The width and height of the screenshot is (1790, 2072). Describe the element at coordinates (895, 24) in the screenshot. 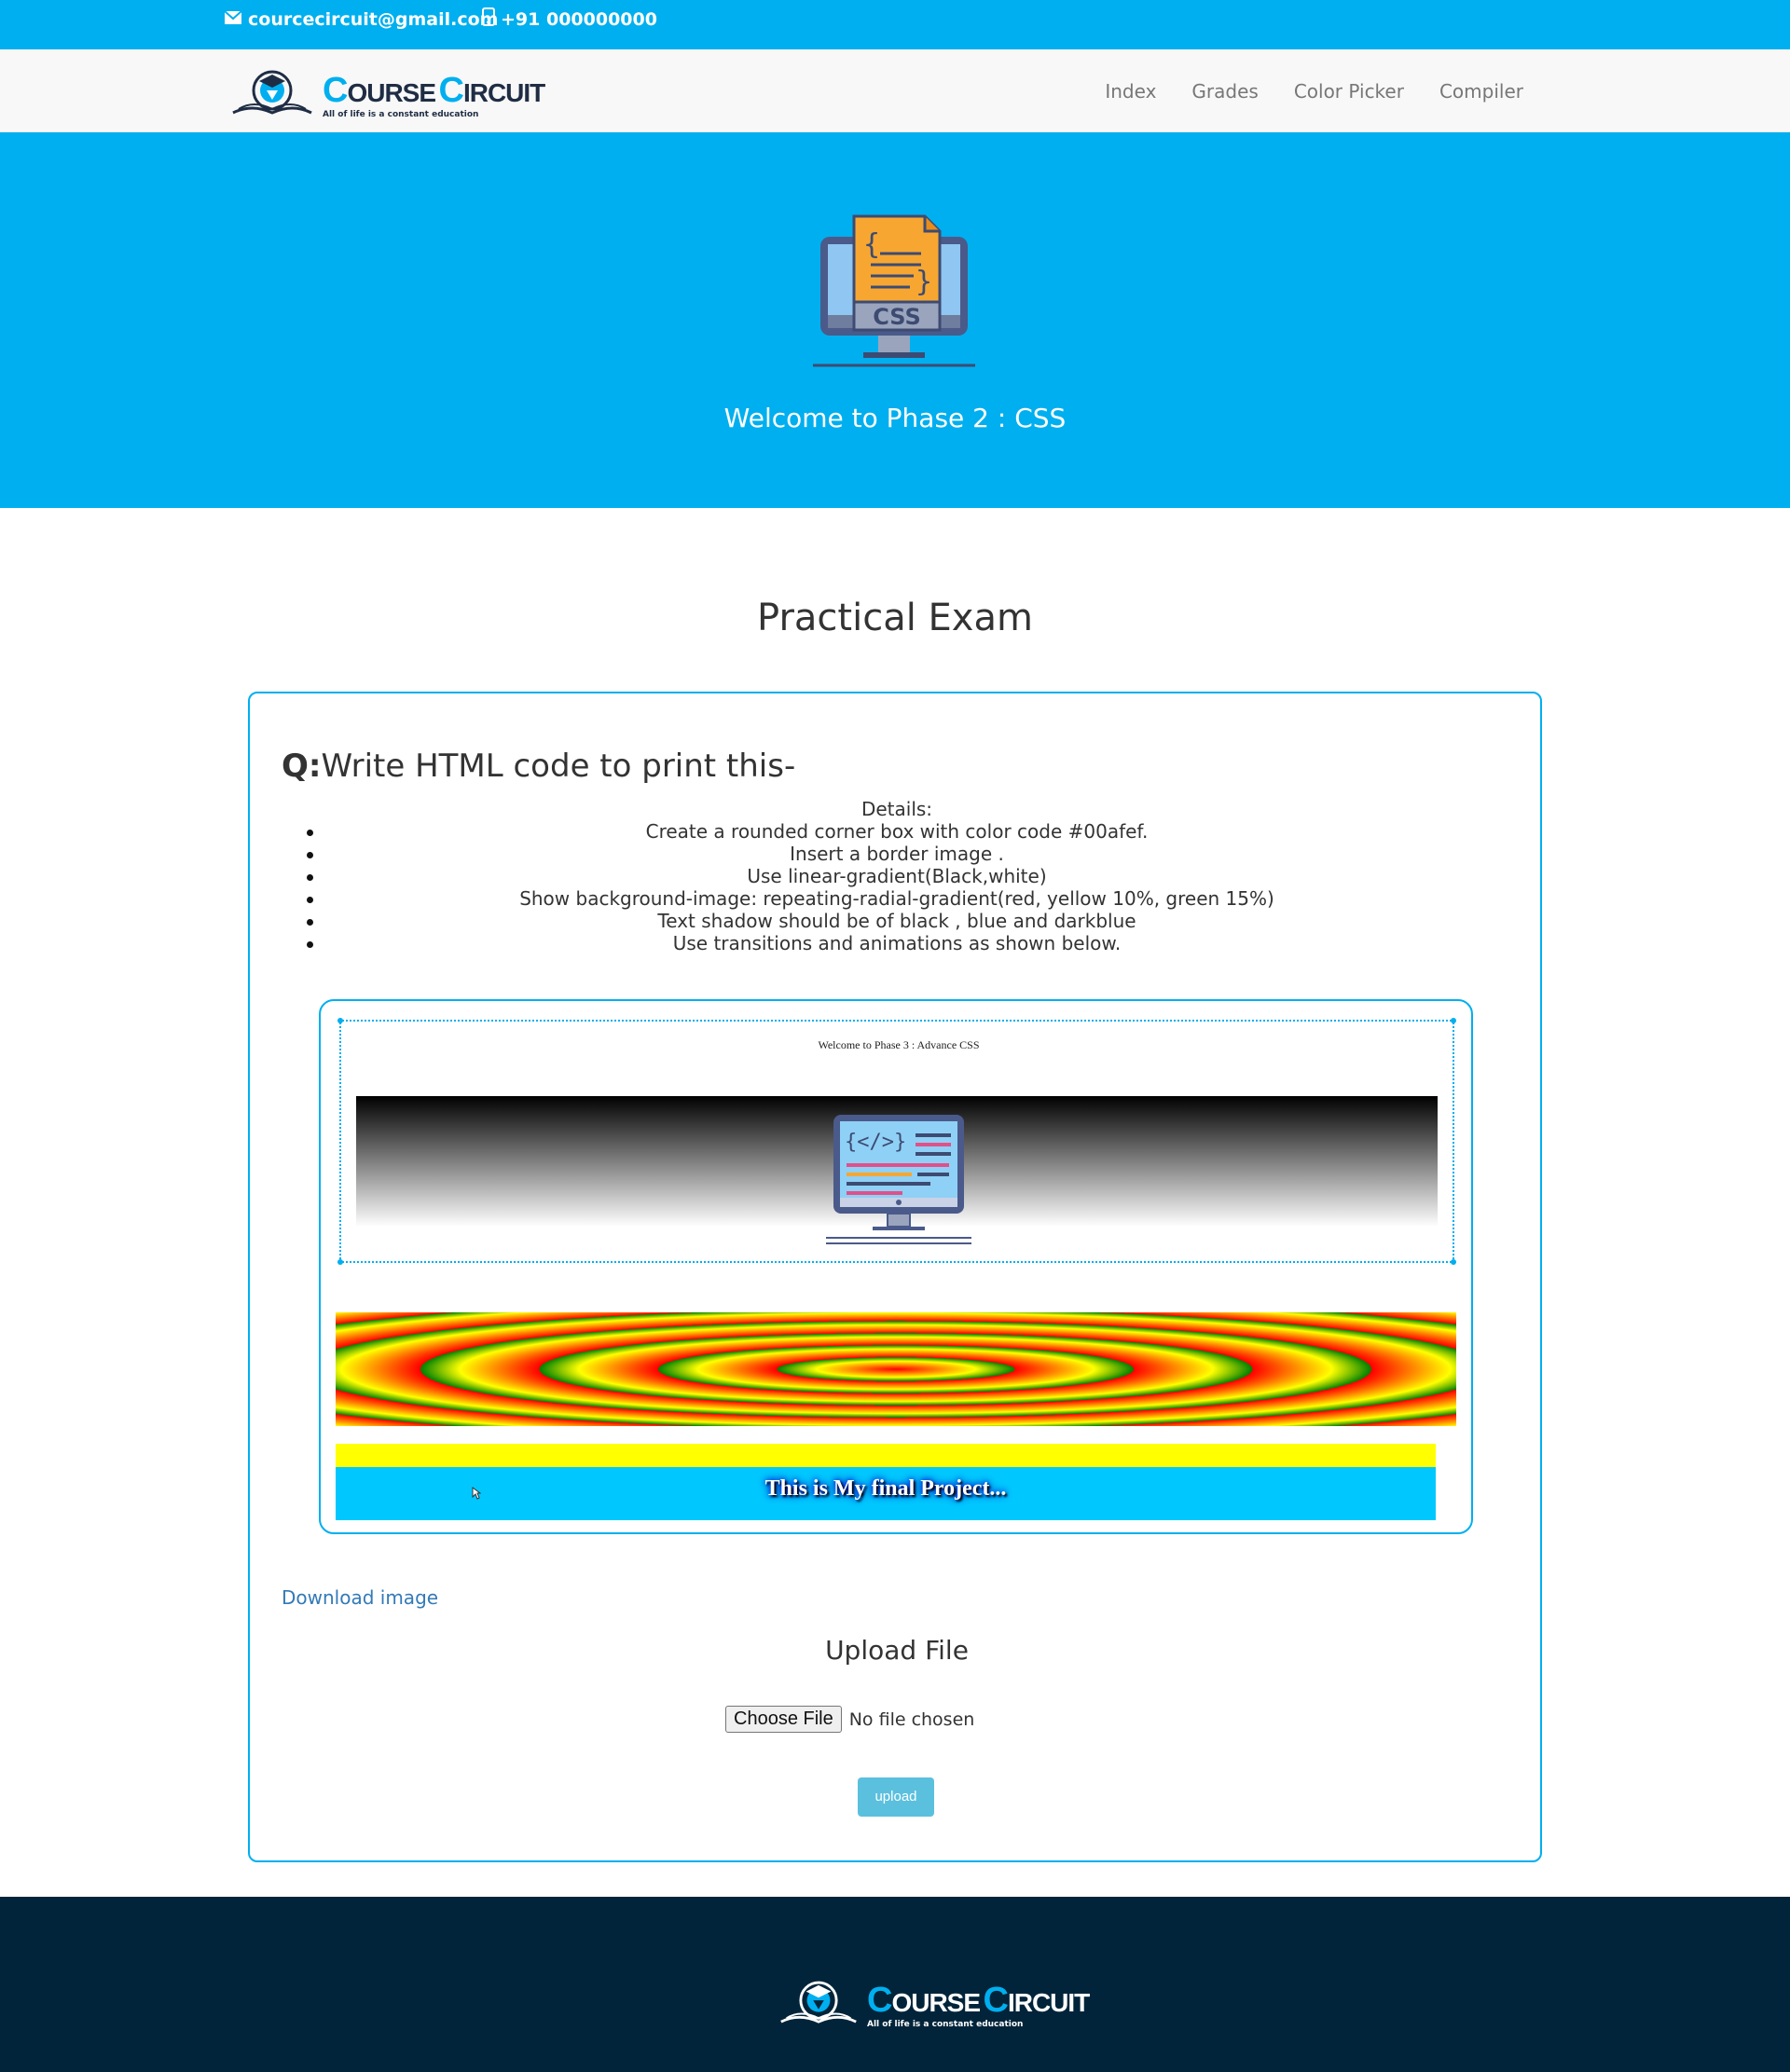

I see `top-contact-bar: courcecircuit@gmail.com +91 000000000` at that location.